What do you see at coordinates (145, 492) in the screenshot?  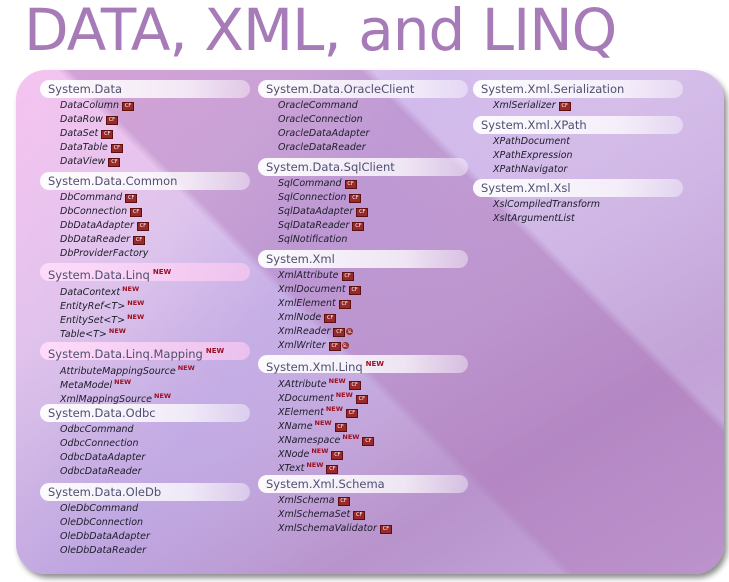 I see `namespace-header: System.Data.OleDb` at bounding box center [145, 492].